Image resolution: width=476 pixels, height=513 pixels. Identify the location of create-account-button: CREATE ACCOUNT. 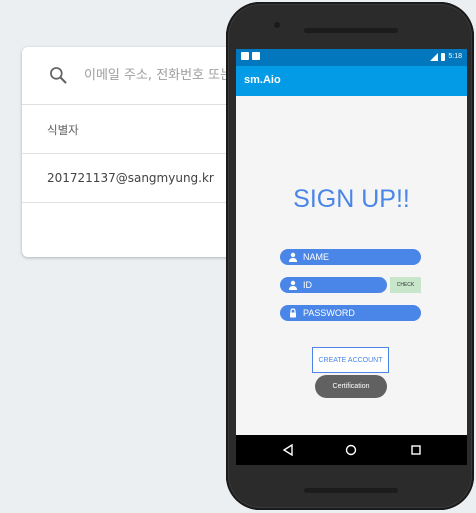
(350, 360).